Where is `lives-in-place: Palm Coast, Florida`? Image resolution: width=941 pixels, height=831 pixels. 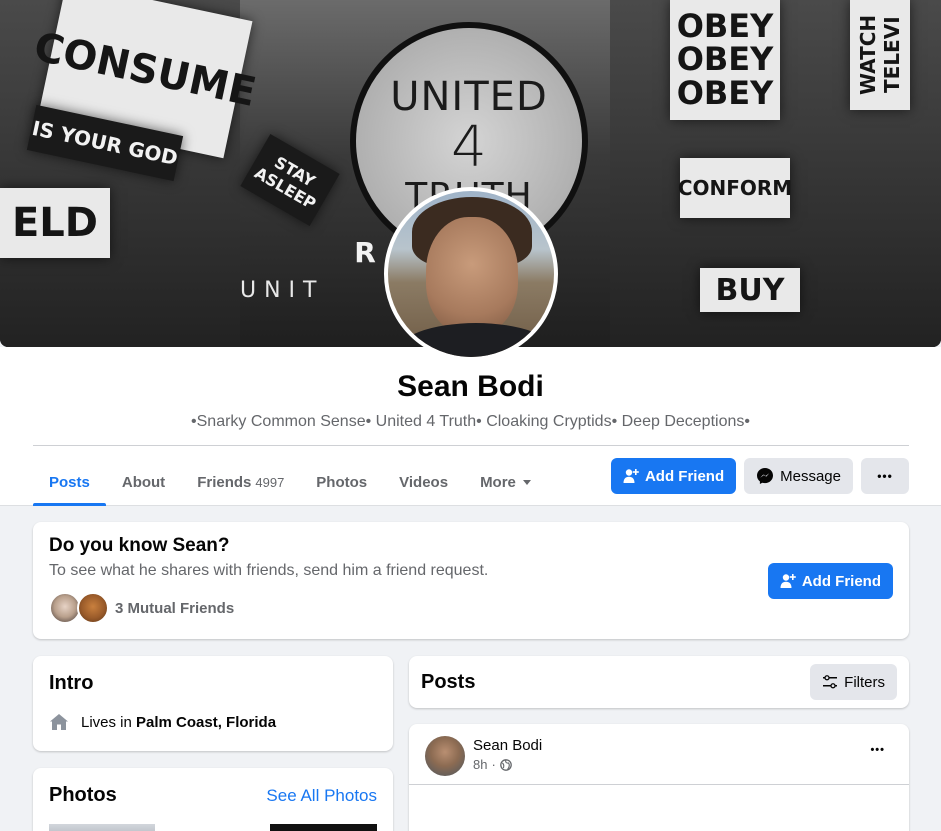
lives-in-place: Palm Coast, Florida is located at coordinates (206, 722).